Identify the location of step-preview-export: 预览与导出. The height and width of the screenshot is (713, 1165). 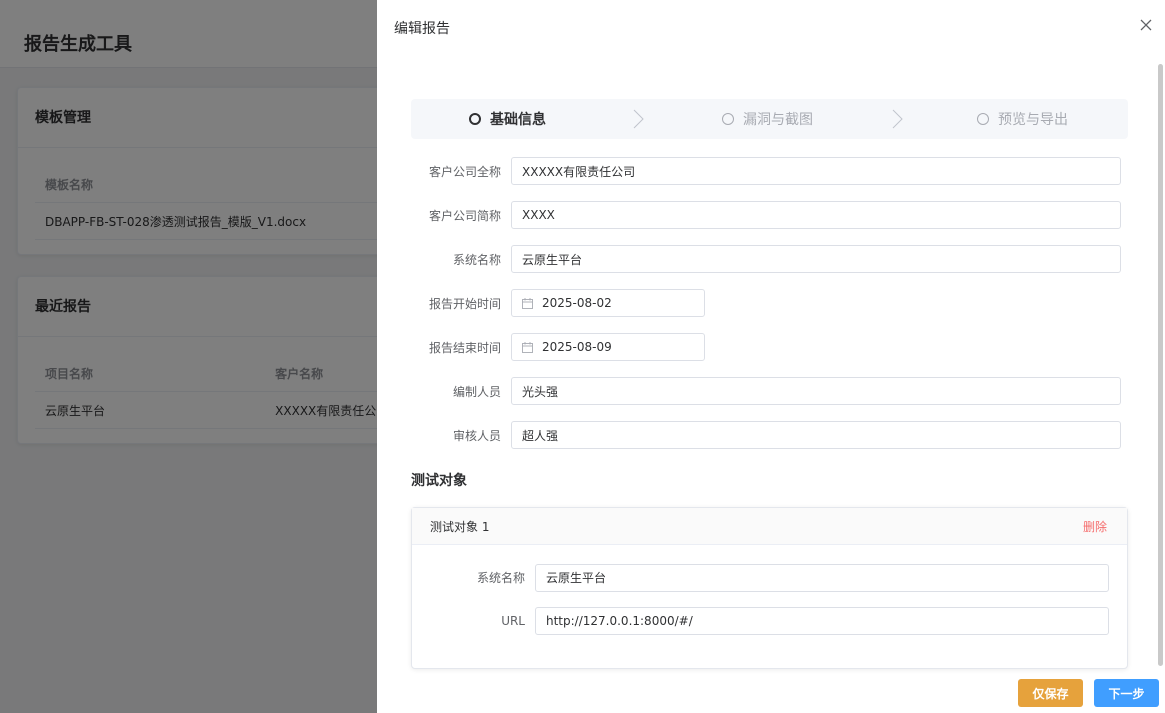
(1022, 119).